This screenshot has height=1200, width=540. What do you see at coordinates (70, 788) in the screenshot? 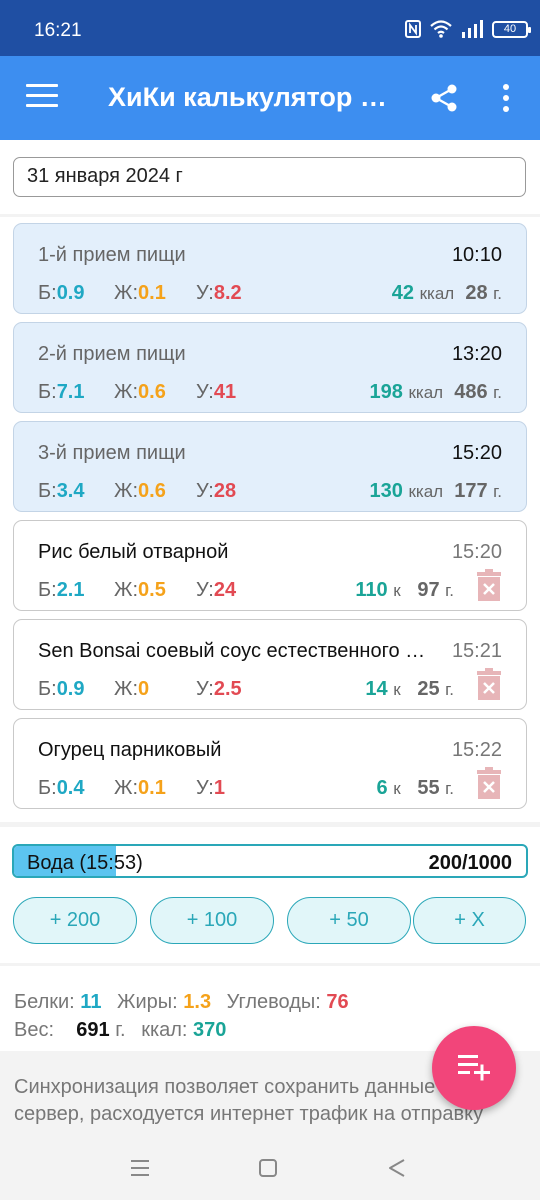
I see `protein-value: 0.4` at bounding box center [70, 788].